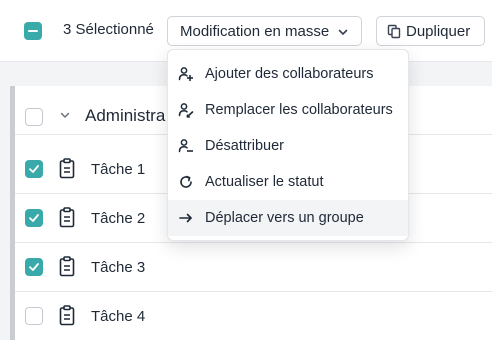 Image resolution: width=492 pixels, height=340 pixels. I want to click on menu-item-replace-collaborators: Remplacer les collaborateurs, so click(288, 110).